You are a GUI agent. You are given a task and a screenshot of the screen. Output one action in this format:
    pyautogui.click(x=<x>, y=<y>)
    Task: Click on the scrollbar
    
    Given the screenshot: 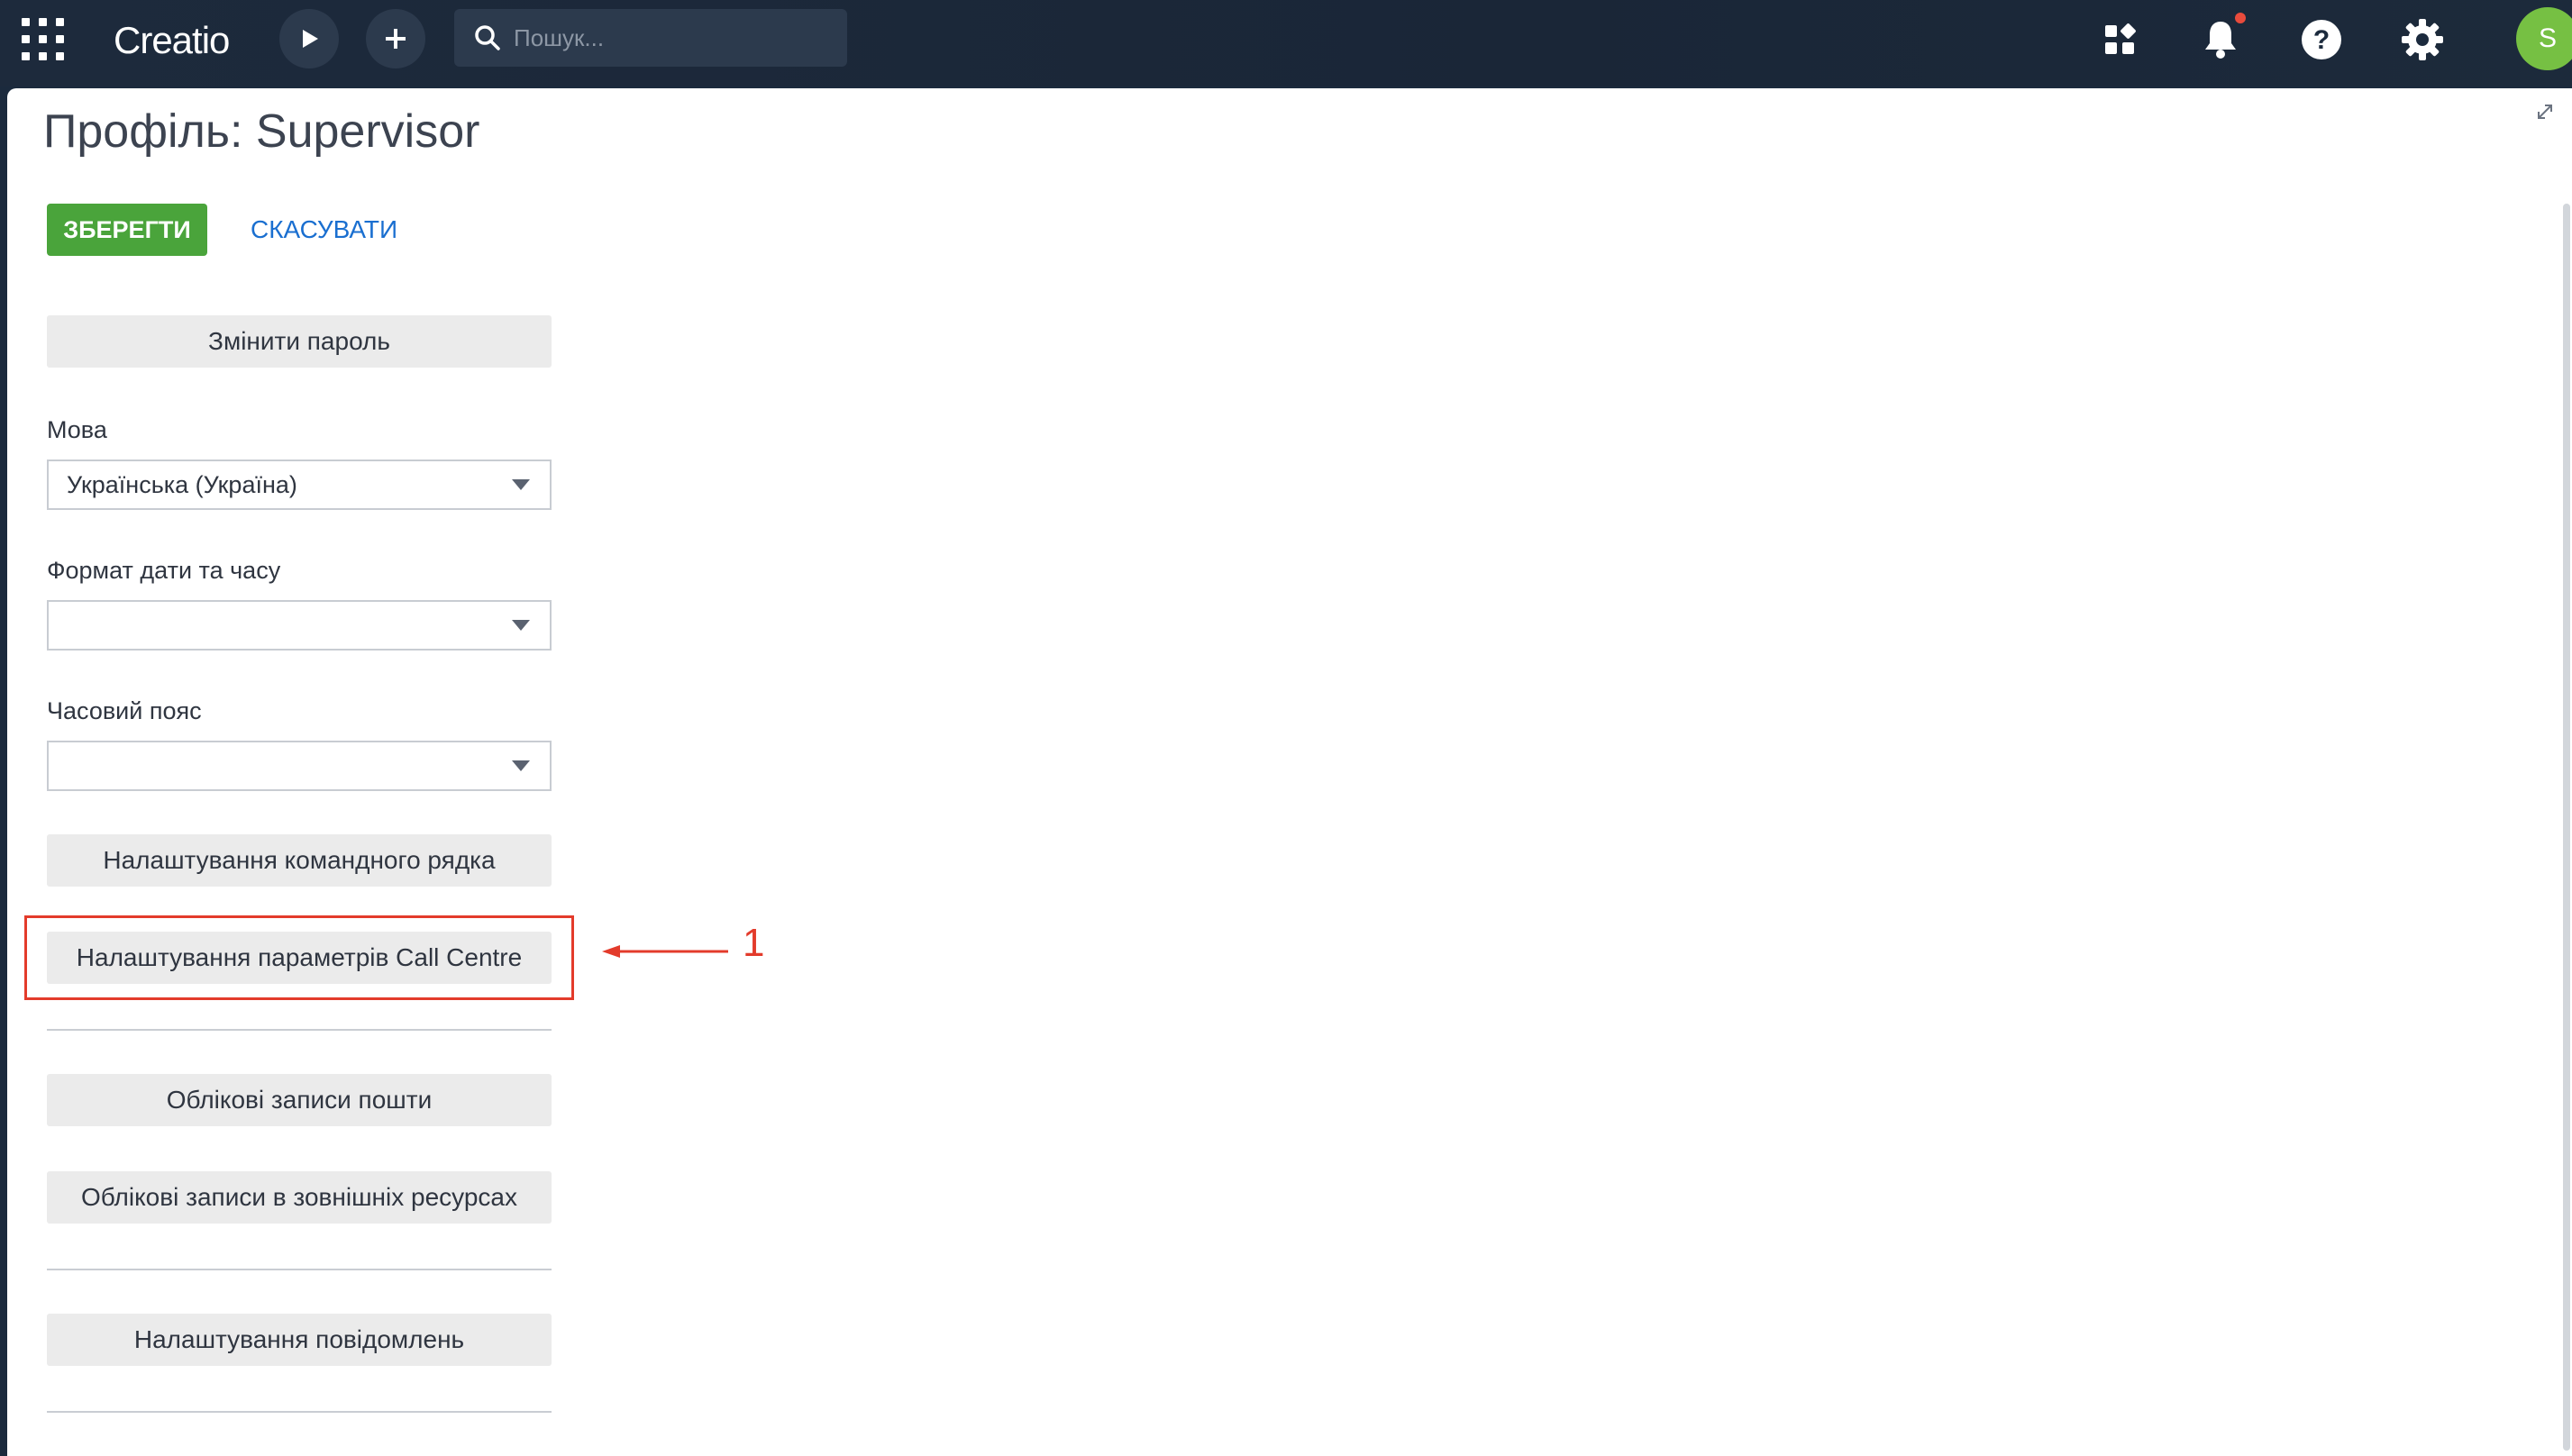 What is the action you would take?
    pyautogui.click(x=2566, y=828)
    